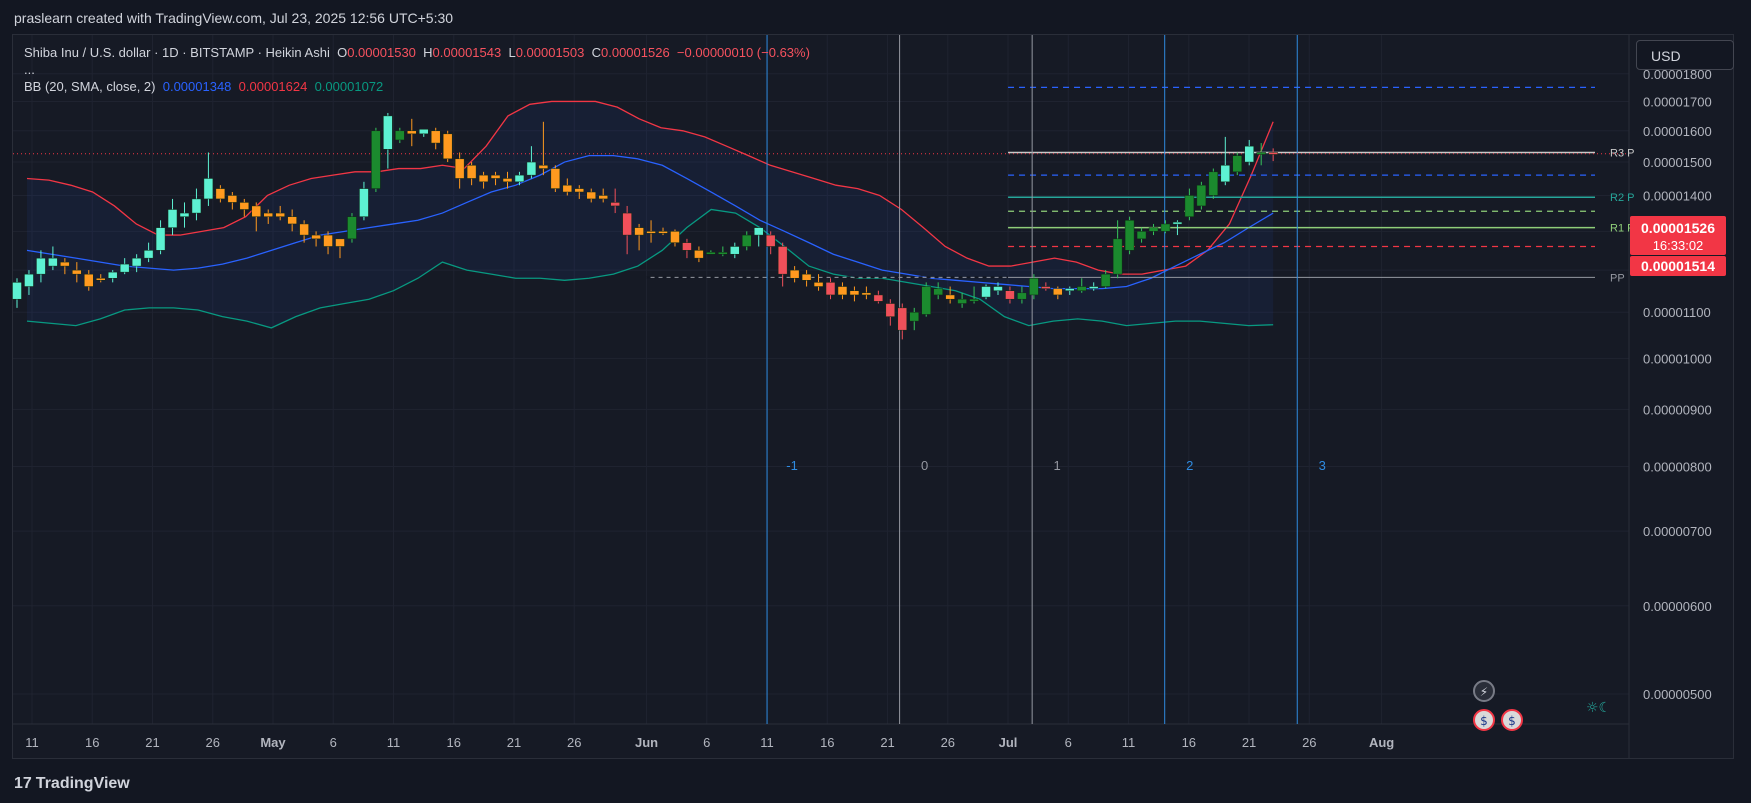 The image size is (1751, 803). I want to click on high-value: 0.00001543, so click(467, 52).